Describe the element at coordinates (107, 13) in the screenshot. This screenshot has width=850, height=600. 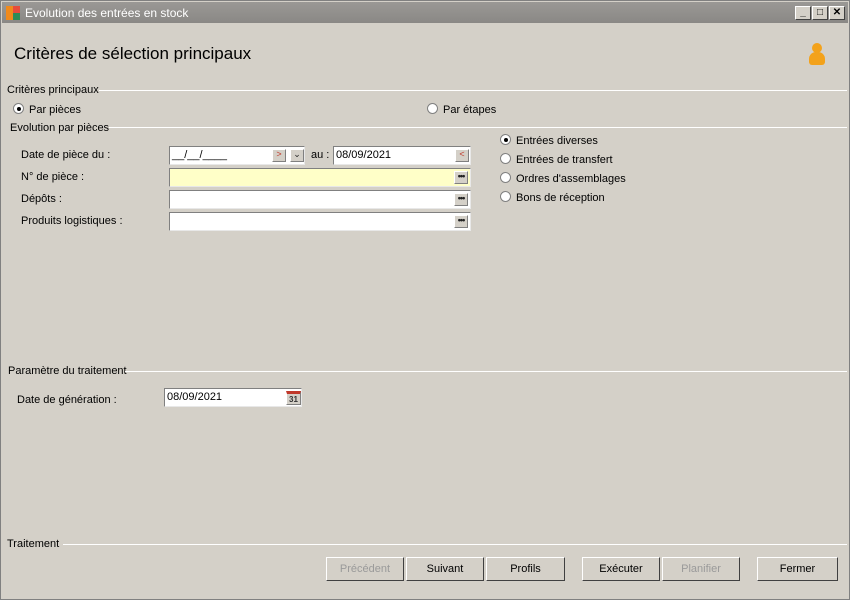
I see `window-title: Evolution des entrées en stock` at that location.